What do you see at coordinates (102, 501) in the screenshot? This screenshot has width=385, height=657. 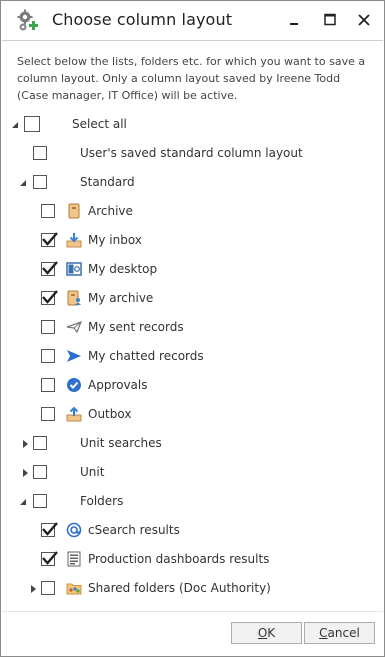 I see `folders-label: Folders` at bounding box center [102, 501].